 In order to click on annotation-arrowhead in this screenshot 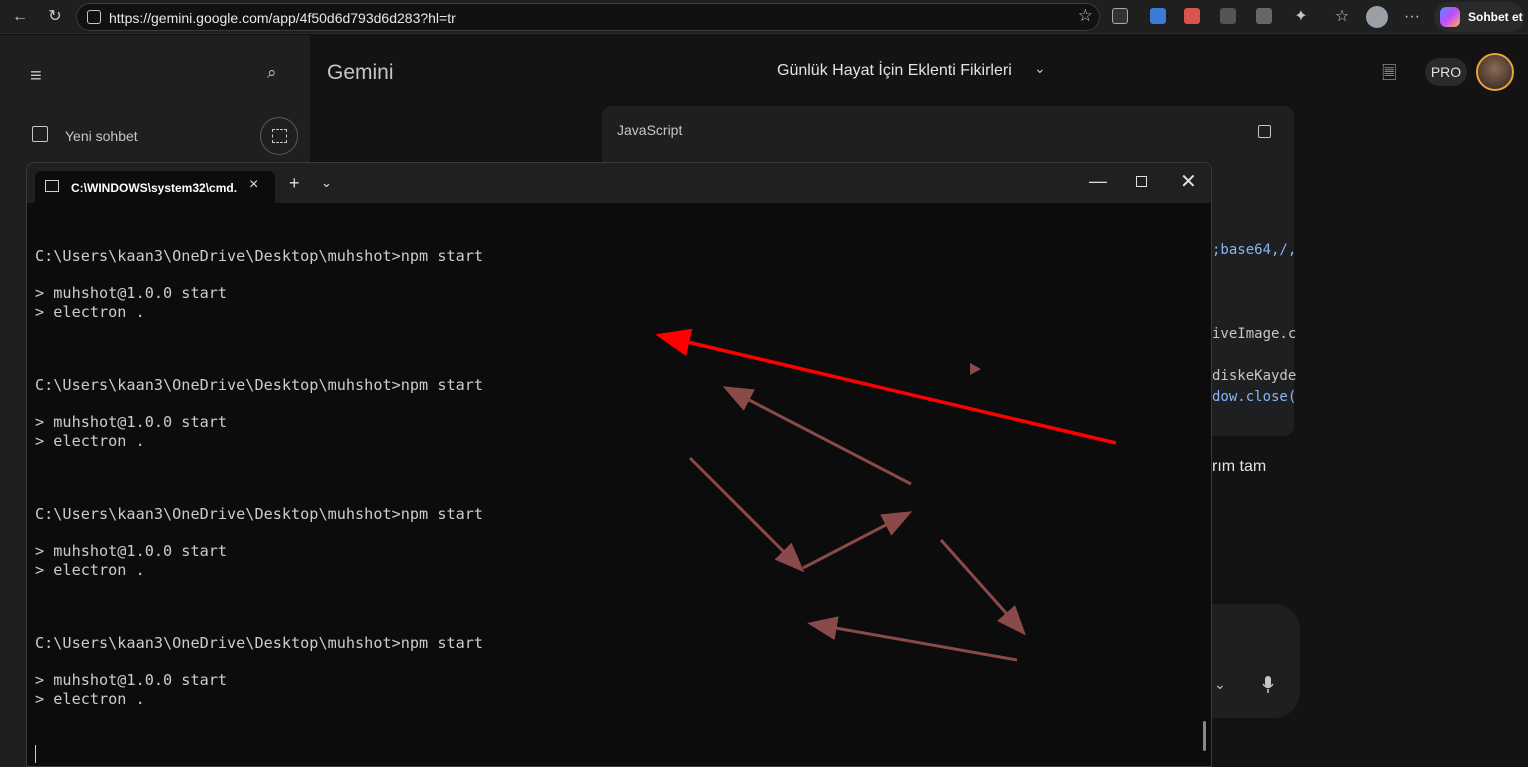, I will do `click(975, 369)`.